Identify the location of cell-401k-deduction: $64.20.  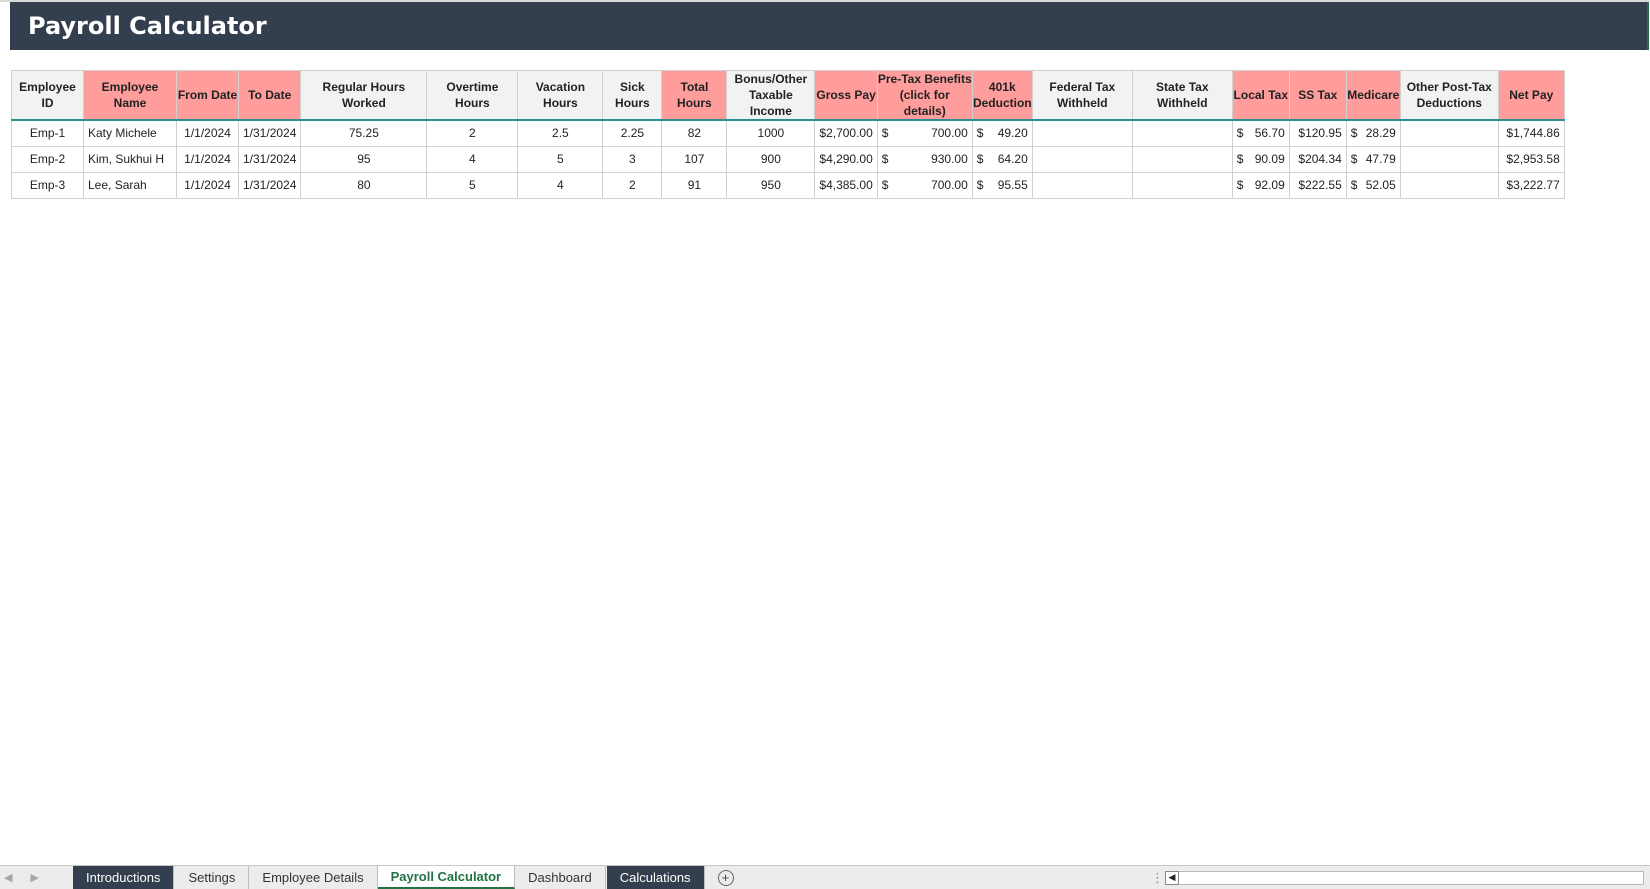
(1002, 159).